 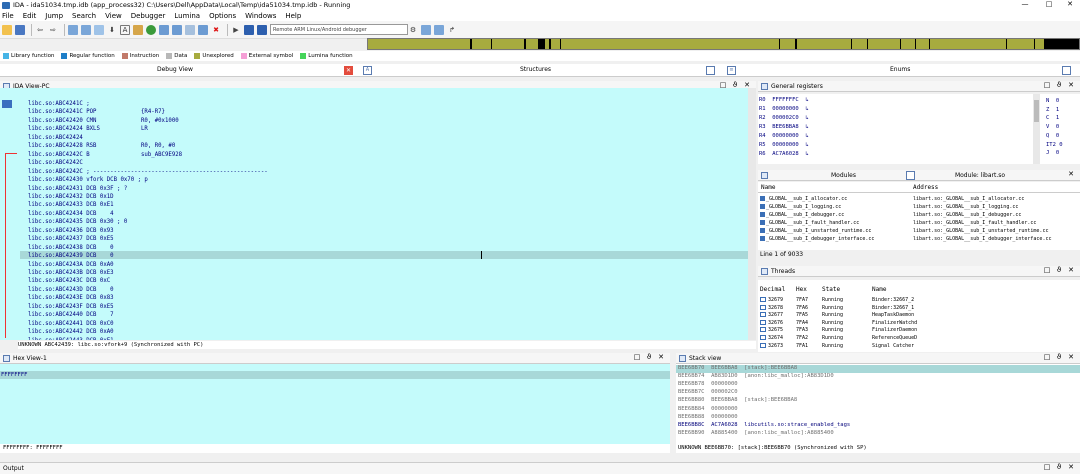 What do you see at coordinates (71, 205) in the screenshot?
I see `disassembly-line: libc.so:ABC42433 DCB 0xE1` at bounding box center [71, 205].